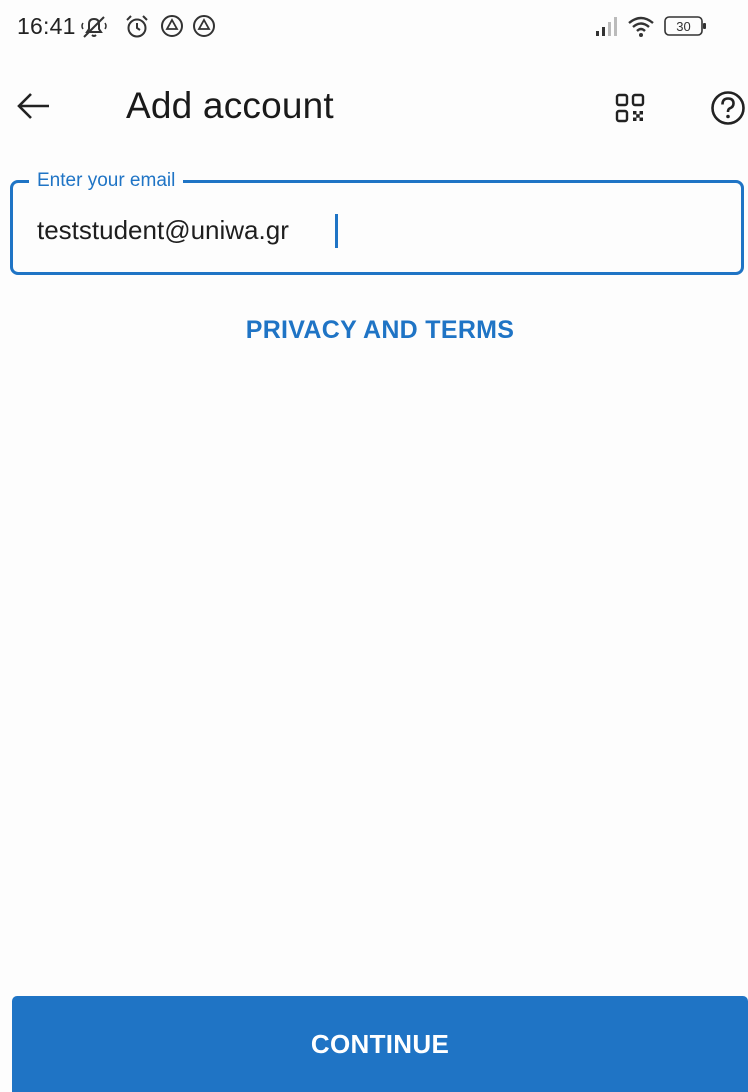 The image size is (748, 1092). What do you see at coordinates (380, 1044) in the screenshot?
I see `continue-button: CONTINUE` at bounding box center [380, 1044].